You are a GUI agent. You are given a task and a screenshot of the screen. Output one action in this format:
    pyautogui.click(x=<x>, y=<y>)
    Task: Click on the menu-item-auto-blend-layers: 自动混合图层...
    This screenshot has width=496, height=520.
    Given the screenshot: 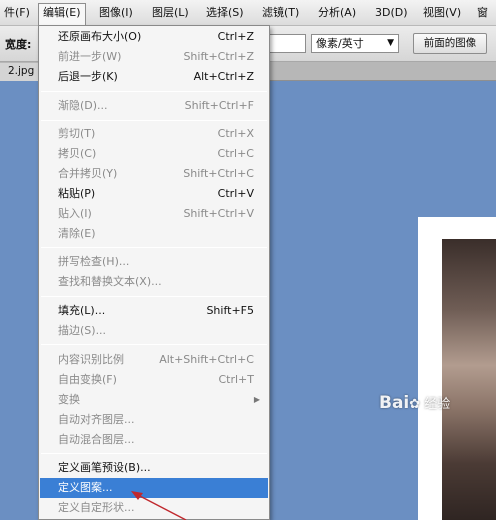 What is the action you would take?
    pyautogui.click(x=154, y=440)
    